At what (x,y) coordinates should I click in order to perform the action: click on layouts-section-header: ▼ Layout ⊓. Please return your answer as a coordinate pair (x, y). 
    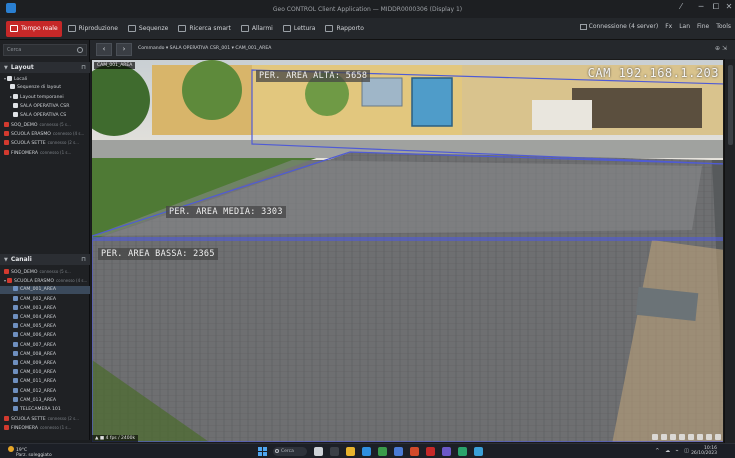
    Looking at the image, I should click on (45, 67).